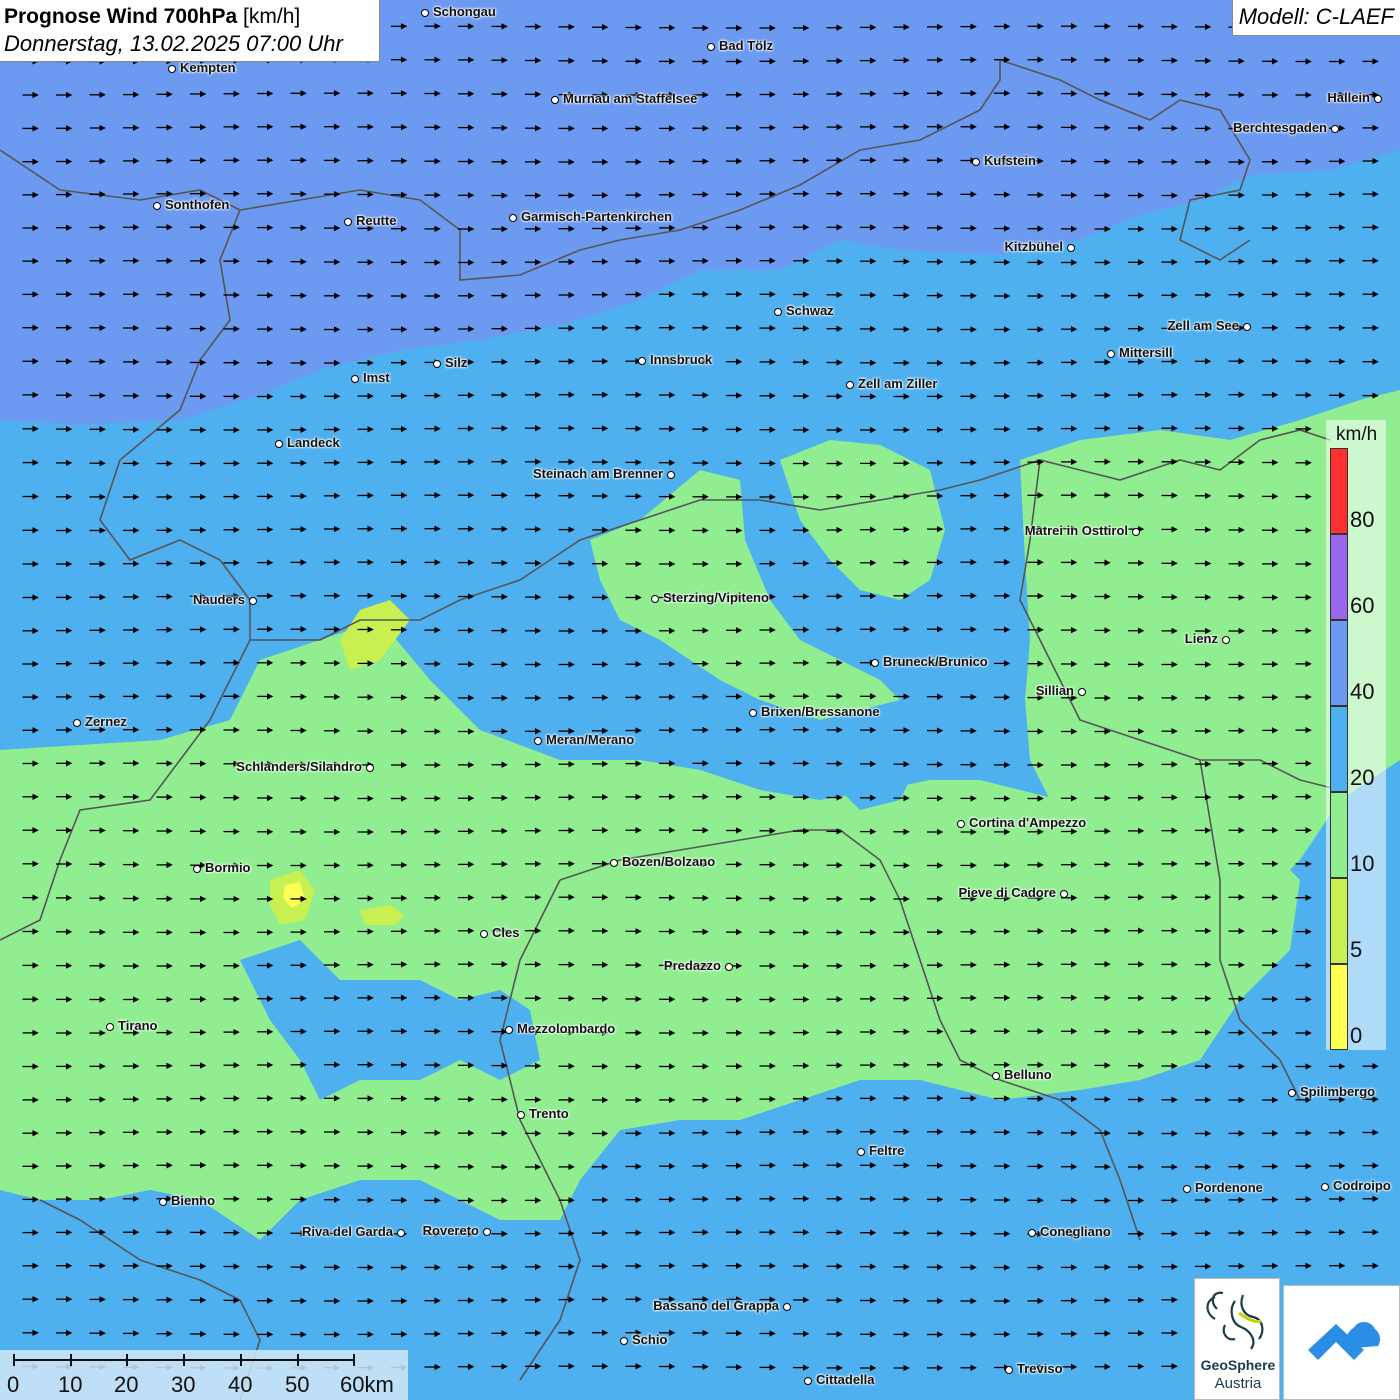 The height and width of the screenshot is (1400, 1400). What do you see at coordinates (184, 1360) in the screenshot?
I see `scale-bar-line` at bounding box center [184, 1360].